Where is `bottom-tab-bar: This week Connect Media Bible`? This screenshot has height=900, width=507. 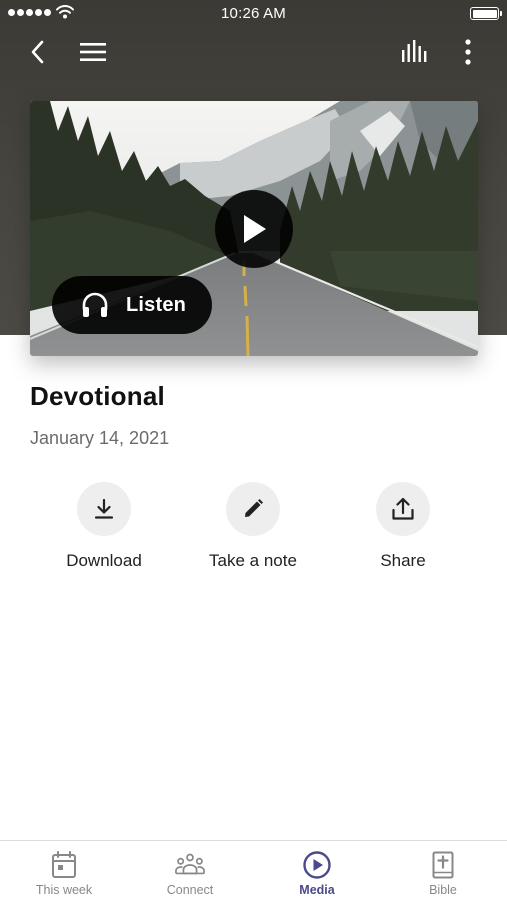 bottom-tab-bar: This week Connect Media Bible is located at coordinates (253, 870).